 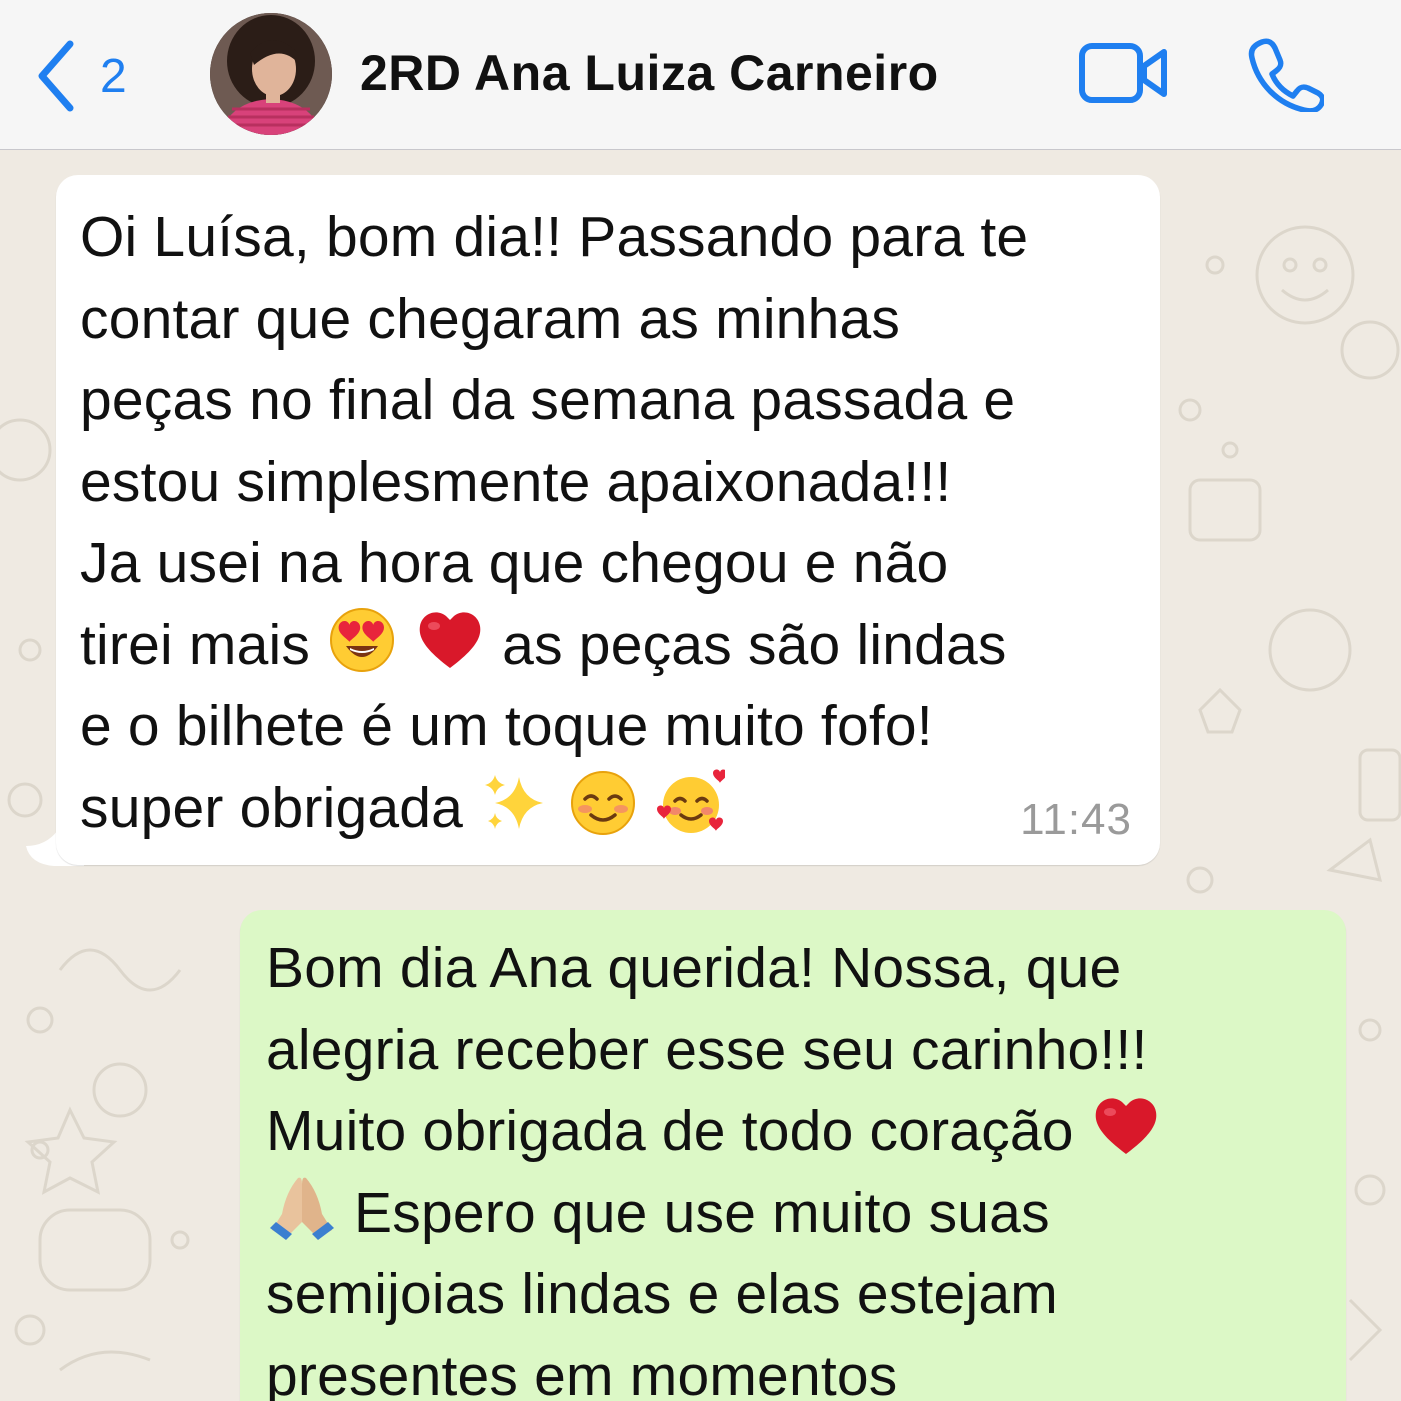 What do you see at coordinates (516, 481) in the screenshot?
I see `message-line: estou simplesmente apaixonada!!!` at bounding box center [516, 481].